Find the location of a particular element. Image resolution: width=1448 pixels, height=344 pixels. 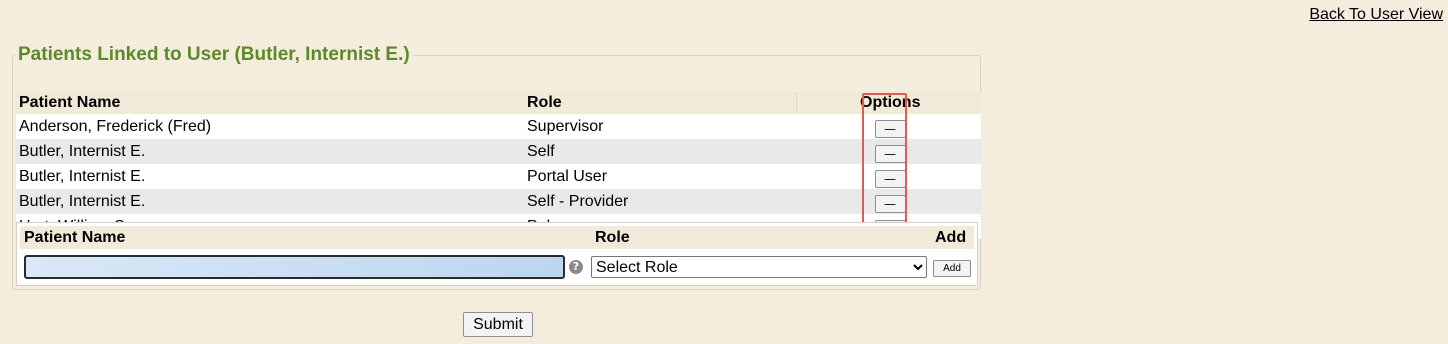

add-column-header-patient-name: Patient Name is located at coordinates (305, 237).